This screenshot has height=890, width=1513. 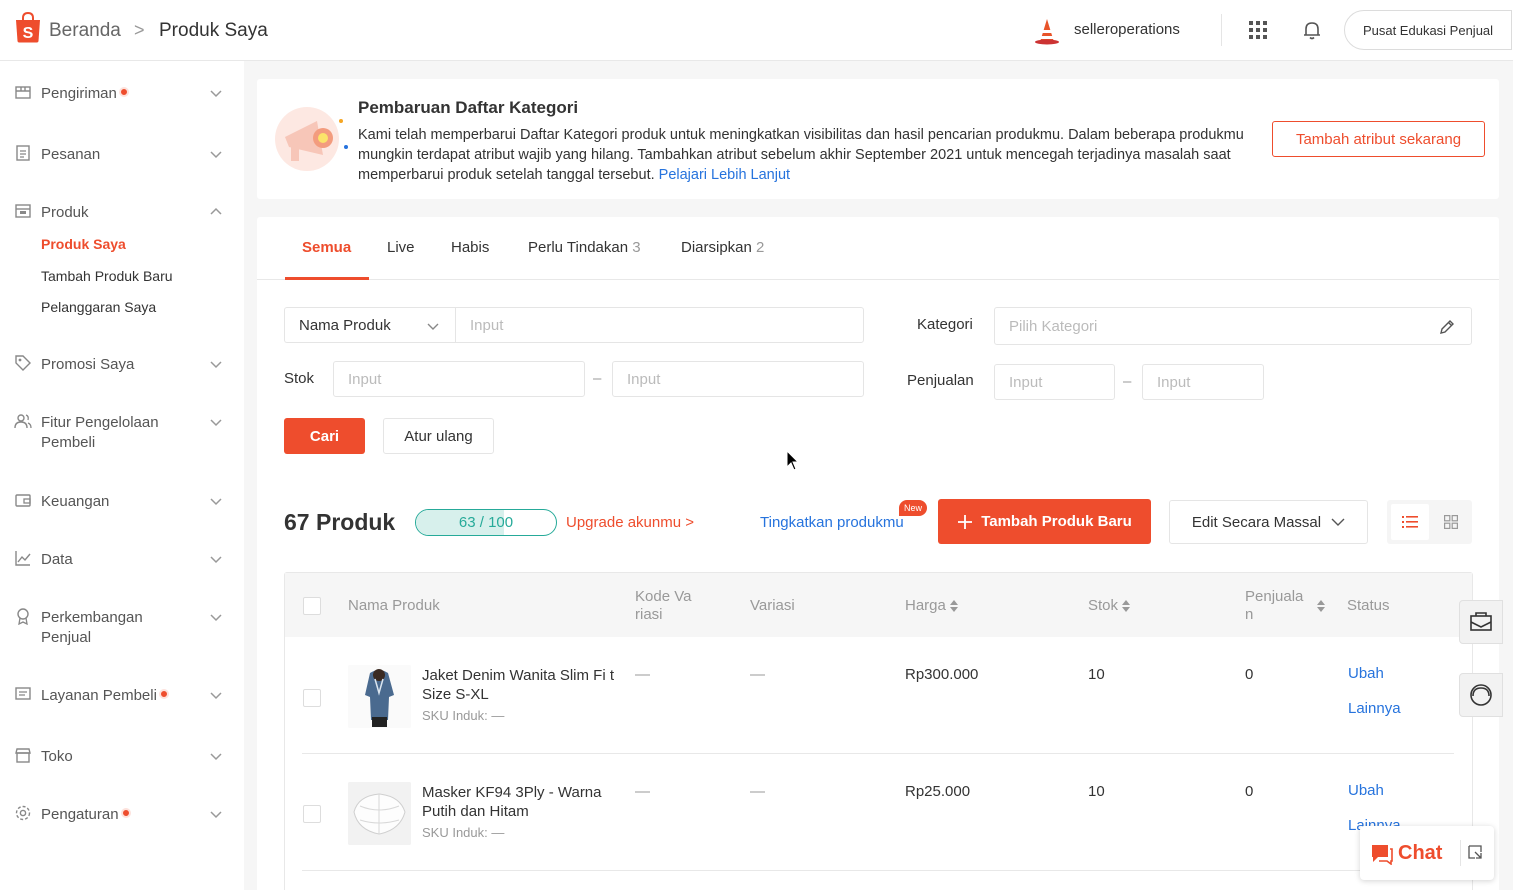 I want to click on select-all-checkbox, so click(x=312, y=606).